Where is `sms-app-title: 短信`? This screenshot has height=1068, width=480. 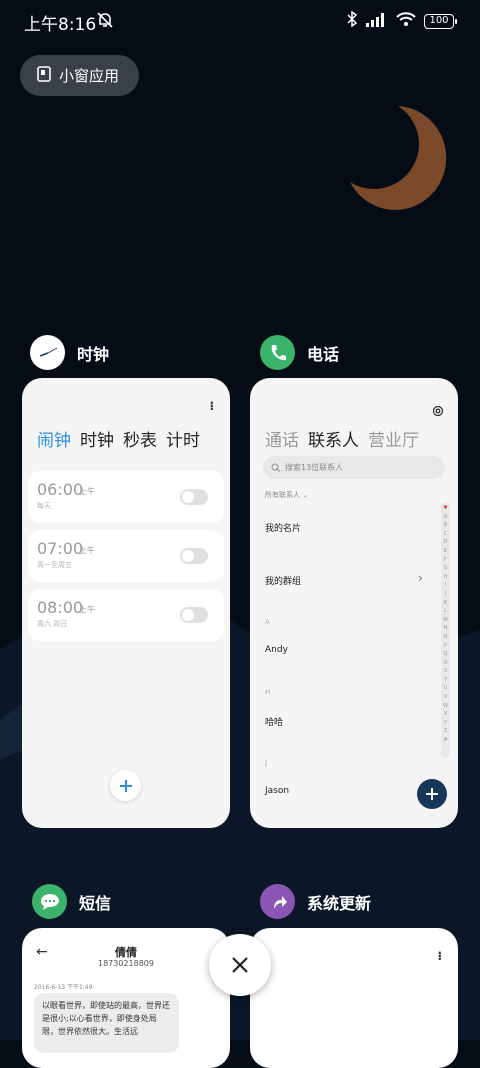
sms-app-title: 短信 is located at coordinates (95, 903).